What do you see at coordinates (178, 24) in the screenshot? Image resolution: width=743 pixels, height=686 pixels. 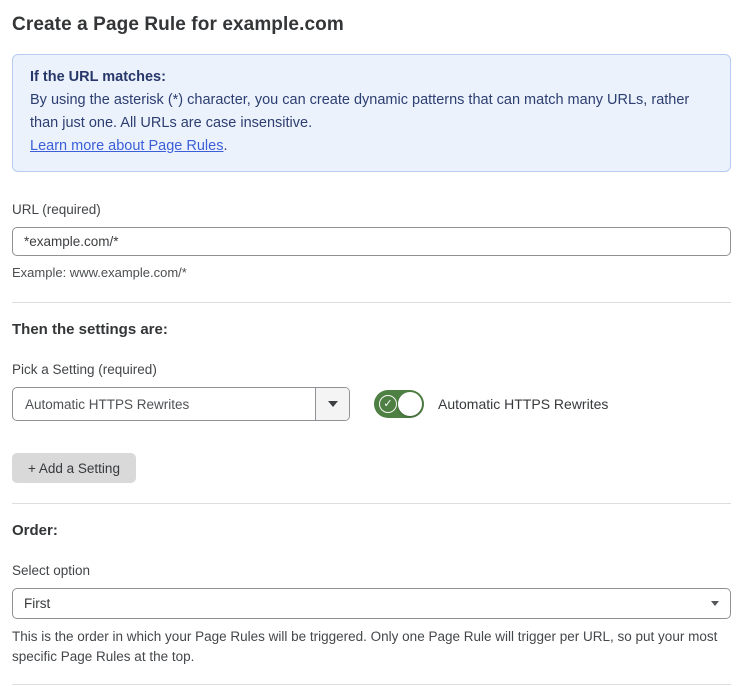 I see `page-title: Create a Page Rule for example.com` at bounding box center [178, 24].